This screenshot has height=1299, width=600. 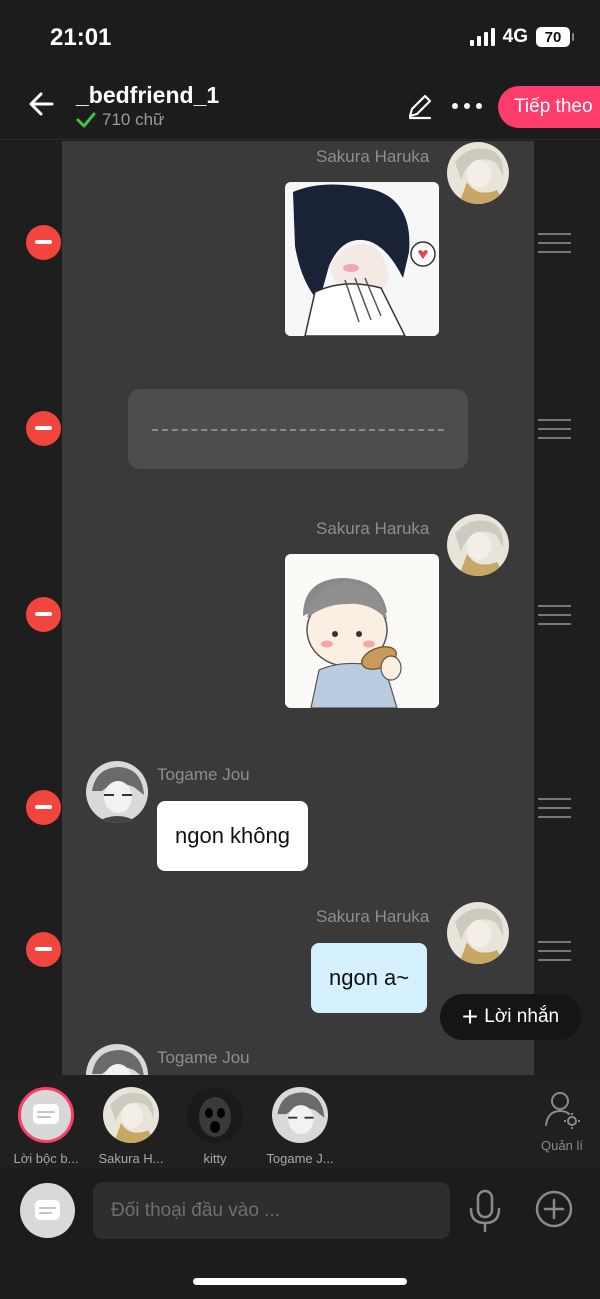 I want to click on narrator-avatar, so click(x=46, y=1115).